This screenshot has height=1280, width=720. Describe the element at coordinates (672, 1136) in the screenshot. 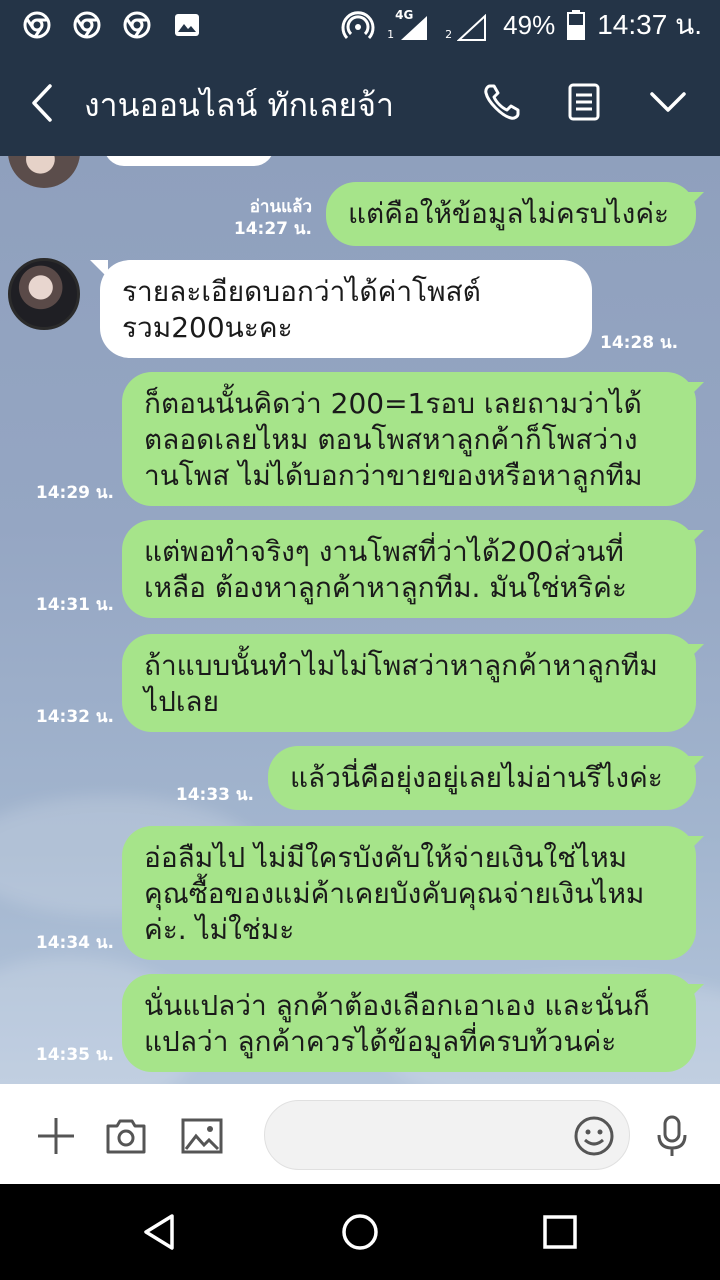

I see `microphone-icon` at that location.